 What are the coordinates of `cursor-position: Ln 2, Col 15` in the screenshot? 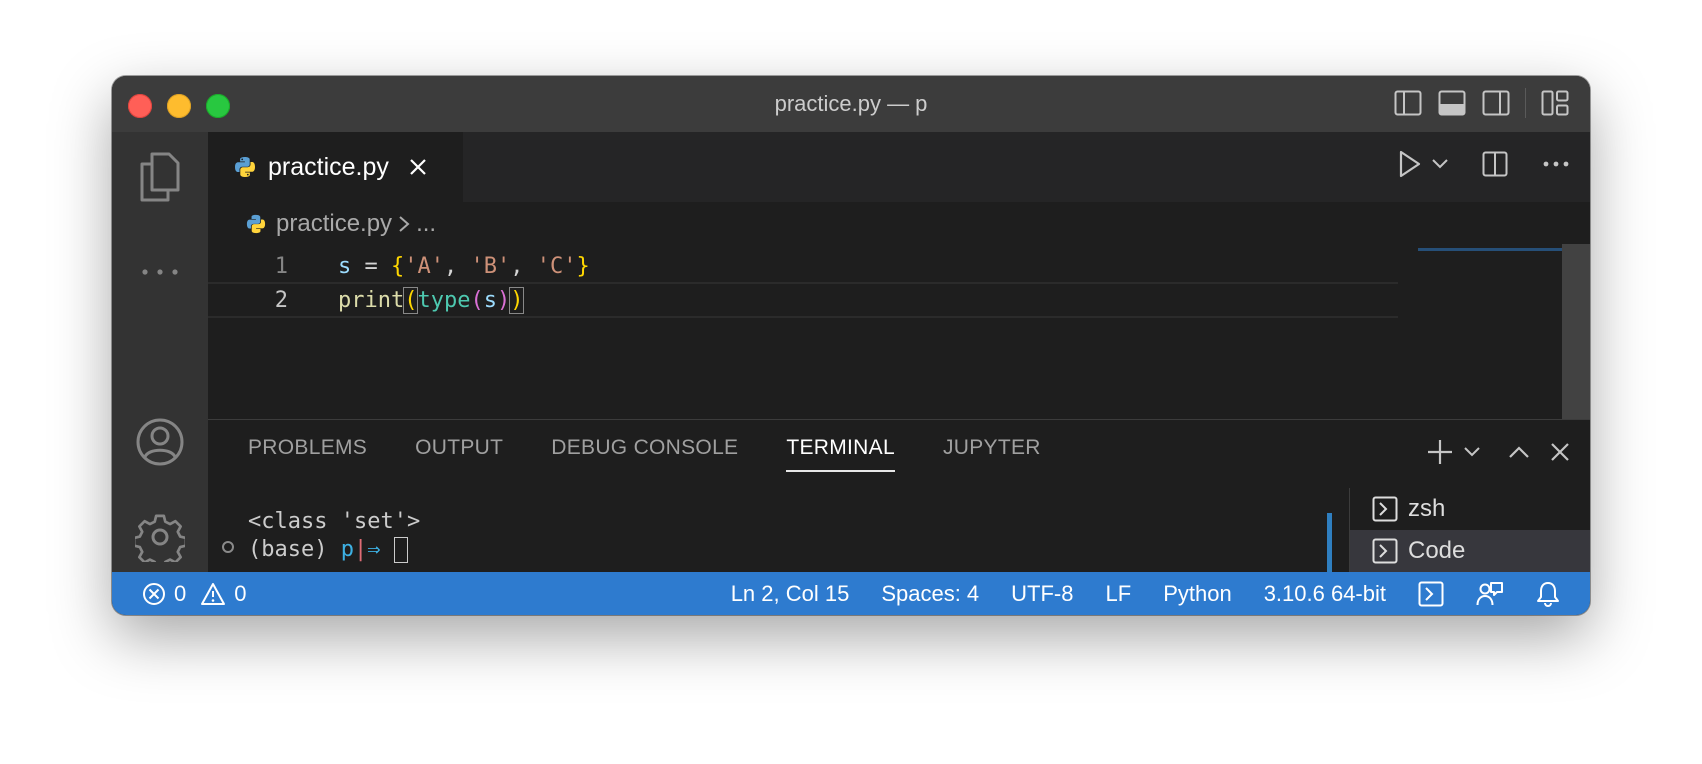 It's located at (790, 594).